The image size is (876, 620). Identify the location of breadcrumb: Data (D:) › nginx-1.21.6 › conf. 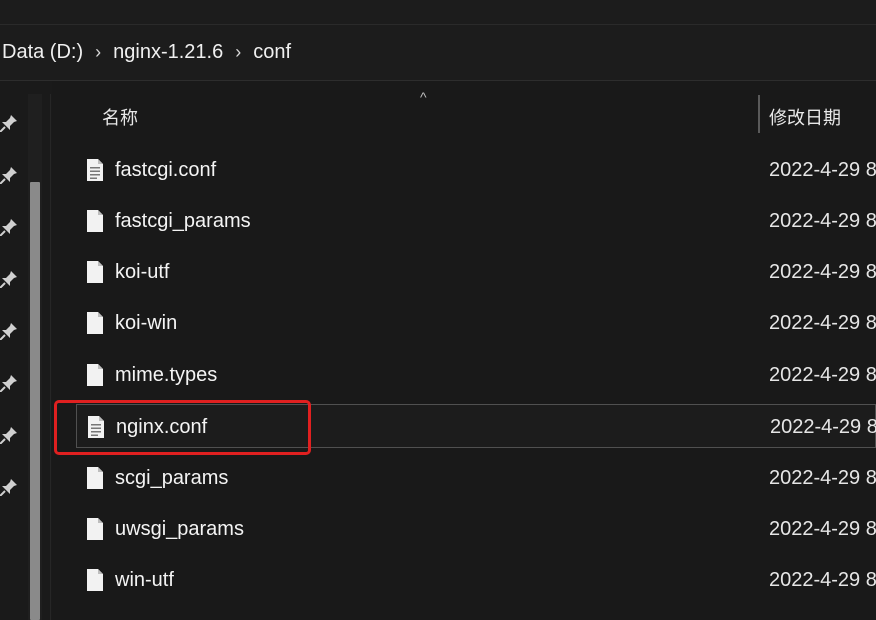
(146, 52).